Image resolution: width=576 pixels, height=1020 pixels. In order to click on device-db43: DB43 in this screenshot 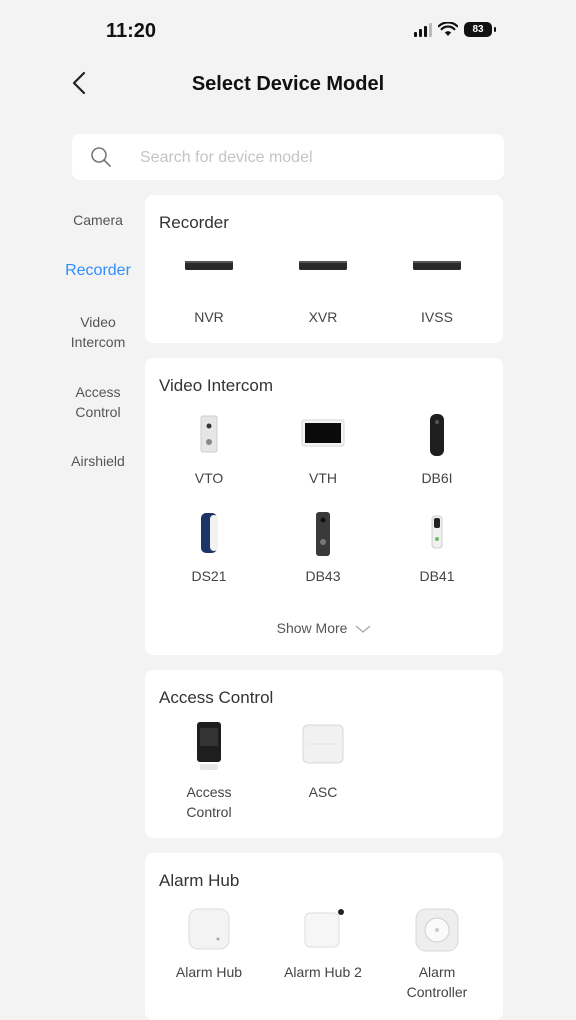, I will do `click(323, 549)`.